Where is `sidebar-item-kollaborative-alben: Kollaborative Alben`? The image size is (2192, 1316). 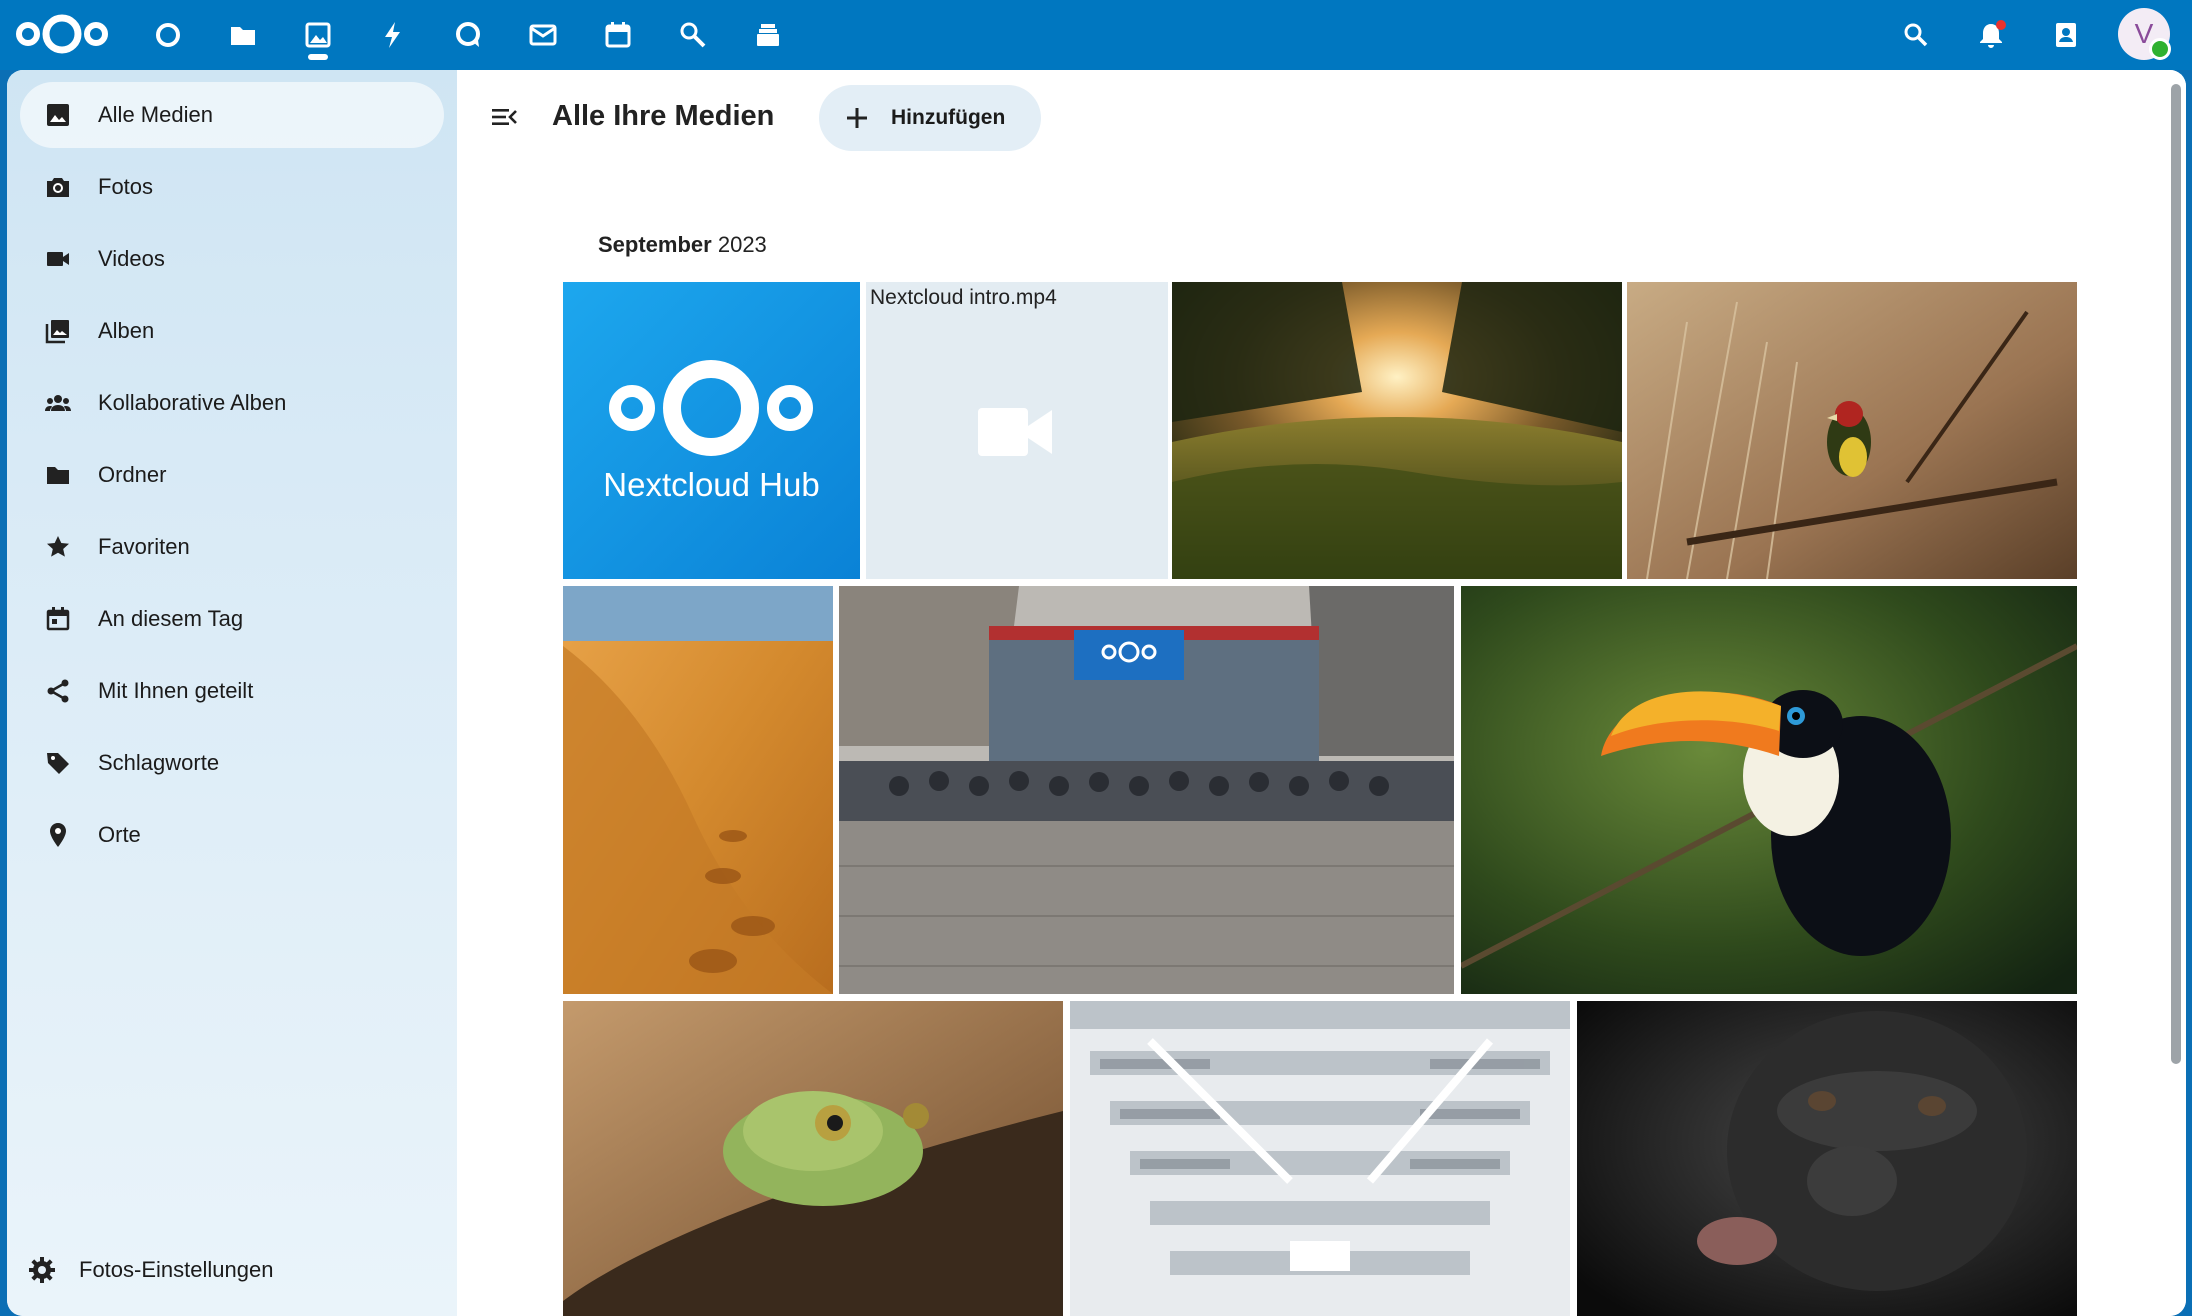 sidebar-item-kollaborative-alben: Kollaborative Alben is located at coordinates (232, 403).